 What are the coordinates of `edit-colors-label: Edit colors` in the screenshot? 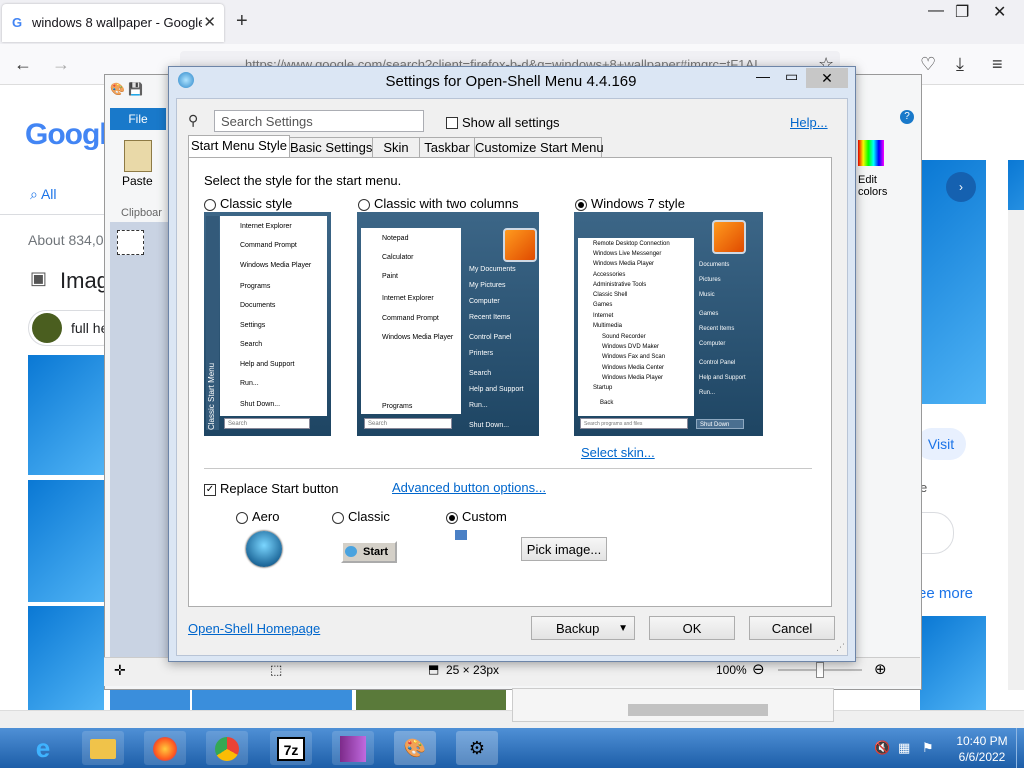 It's located at (878, 186).